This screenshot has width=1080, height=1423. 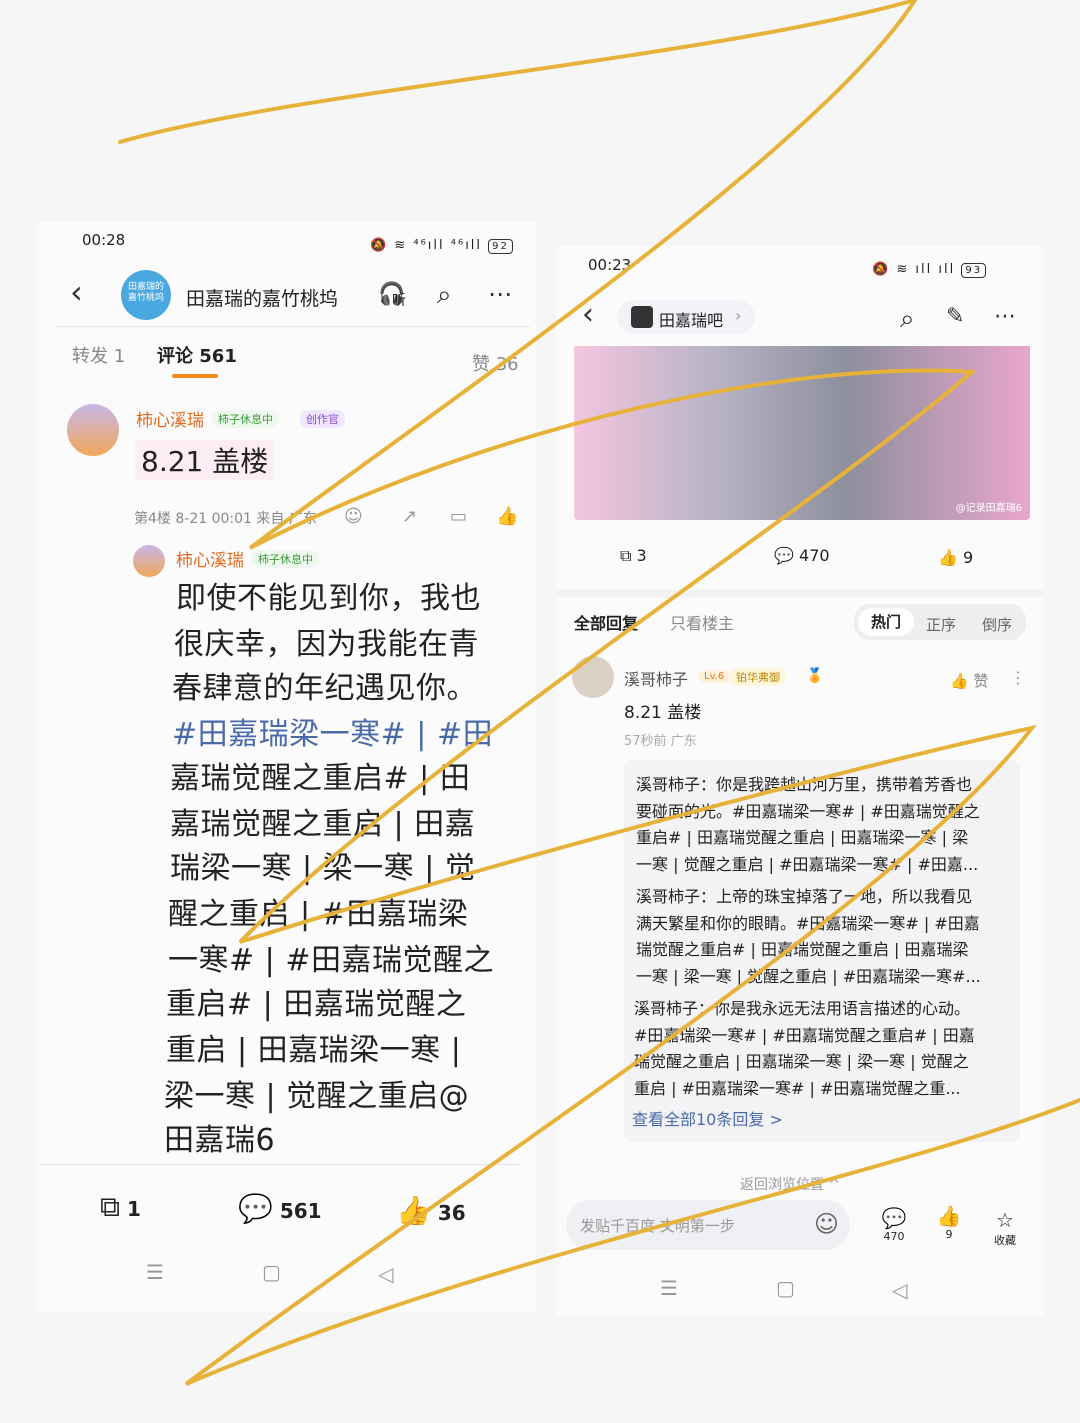 What do you see at coordinates (702, 622) in the screenshot?
I see `tab-host-only: 只看楼主` at bounding box center [702, 622].